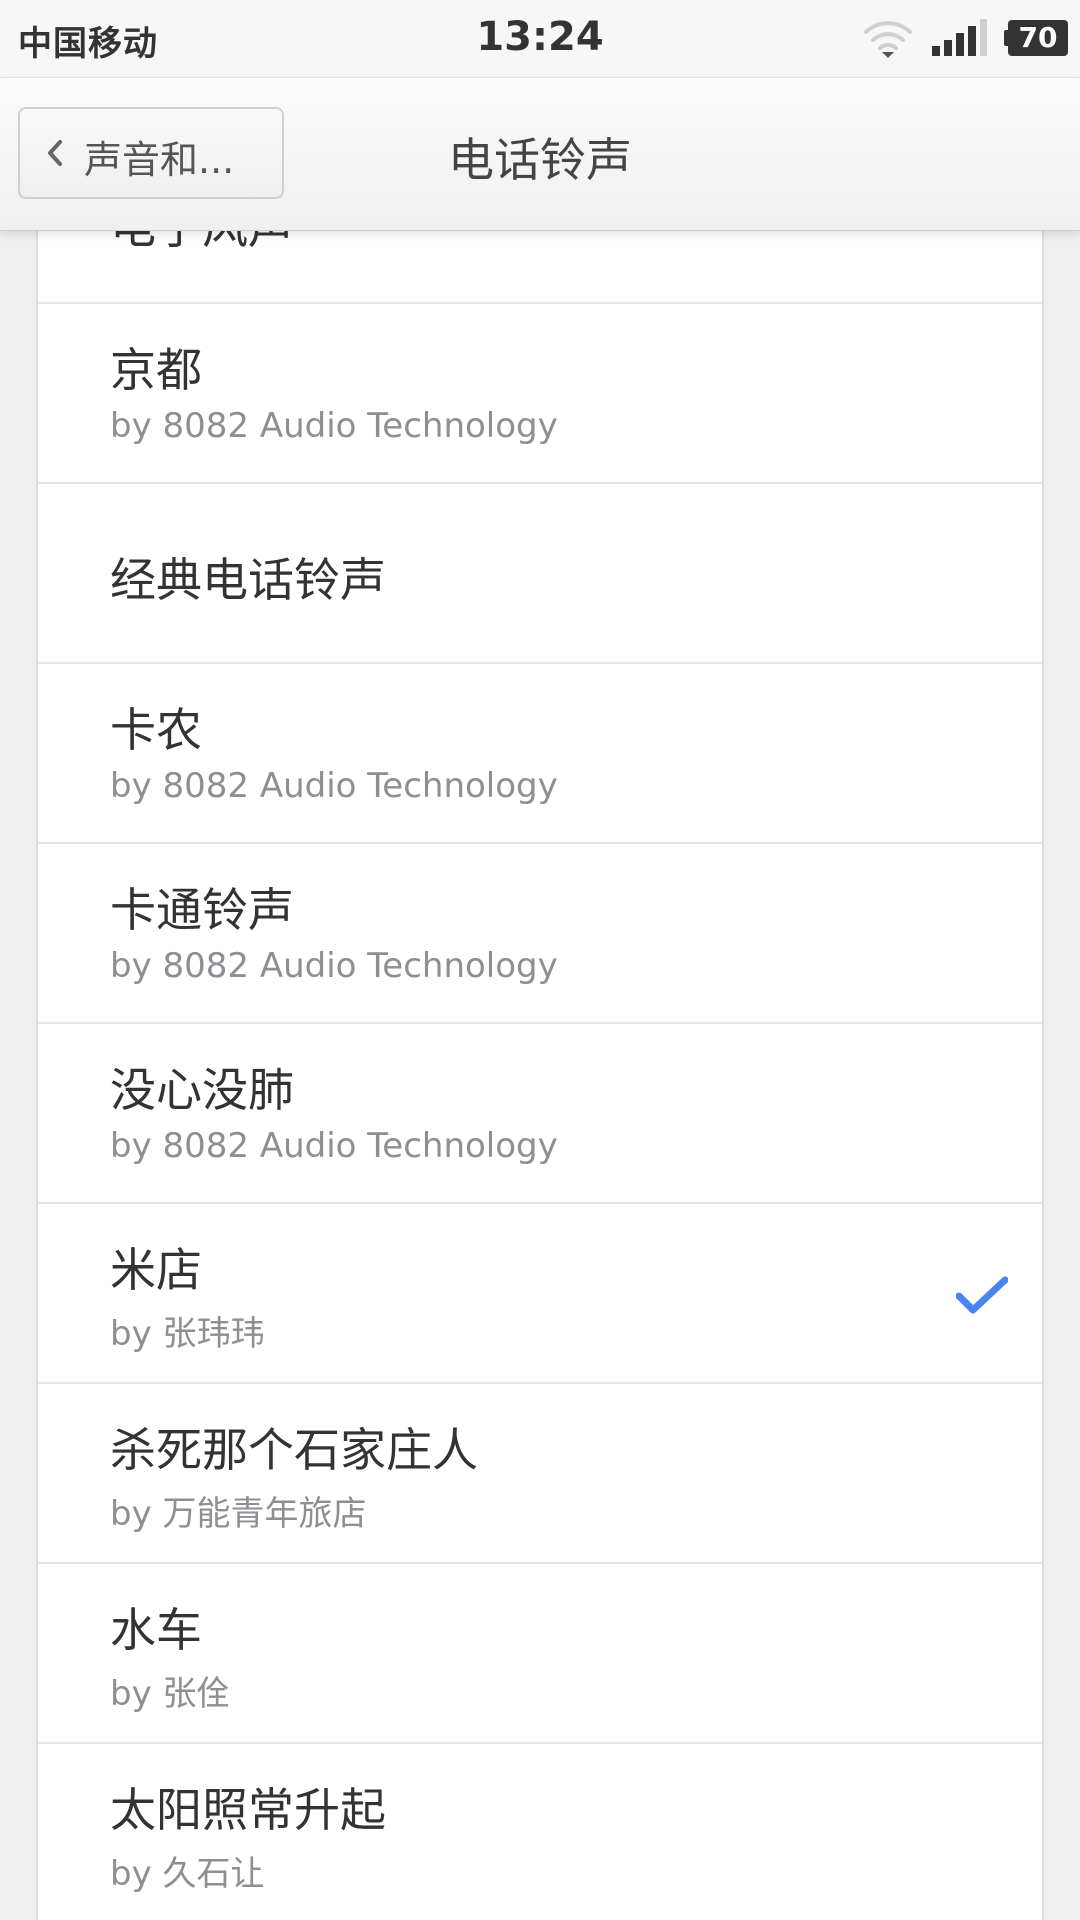 This screenshot has width=1080, height=1920. What do you see at coordinates (540, 1474) in the screenshot?
I see `list-item: 杀死那个石家庄人 by 万能青年旅店` at bounding box center [540, 1474].